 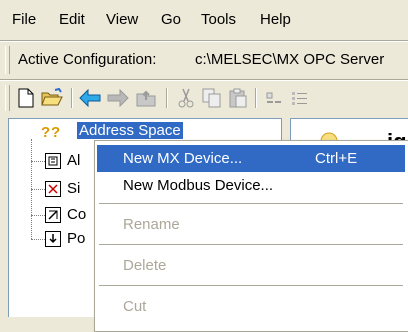 I want to click on tree-node-label: Po, so click(x=76, y=238).